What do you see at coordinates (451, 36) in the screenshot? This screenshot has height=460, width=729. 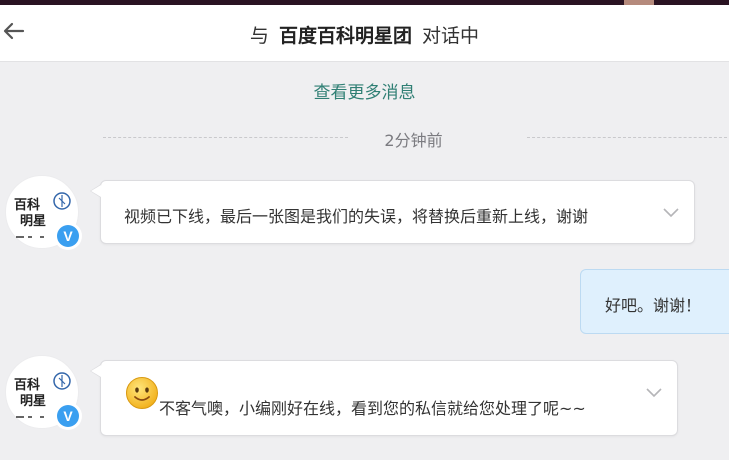 I see `title-suffix: 对话中` at bounding box center [451, 36].